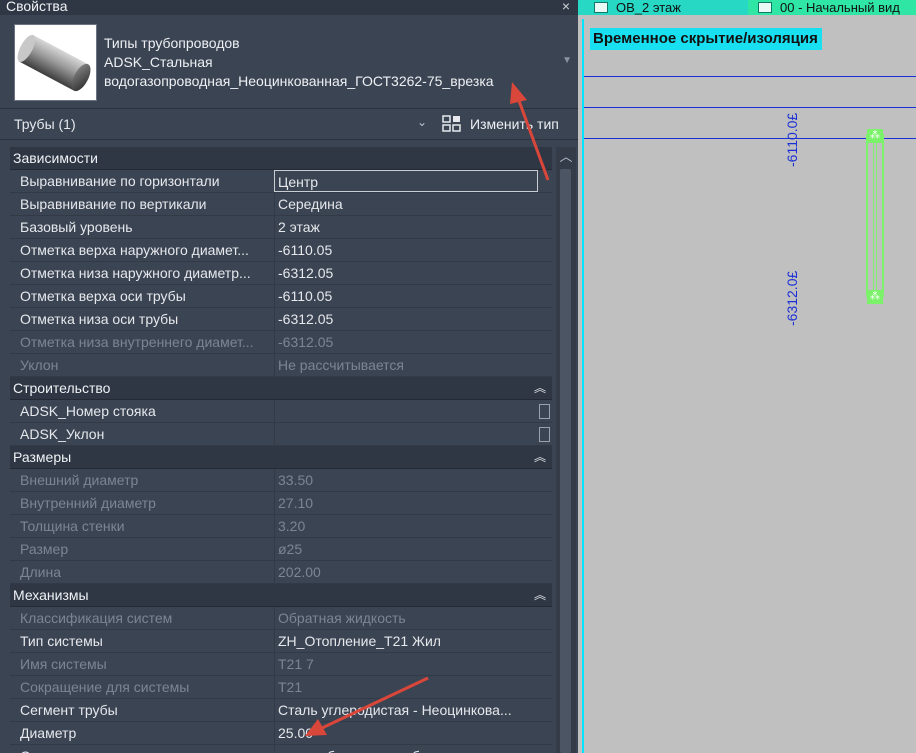  I want to click on property-name: Сокращение для системы, so click(105, 687).